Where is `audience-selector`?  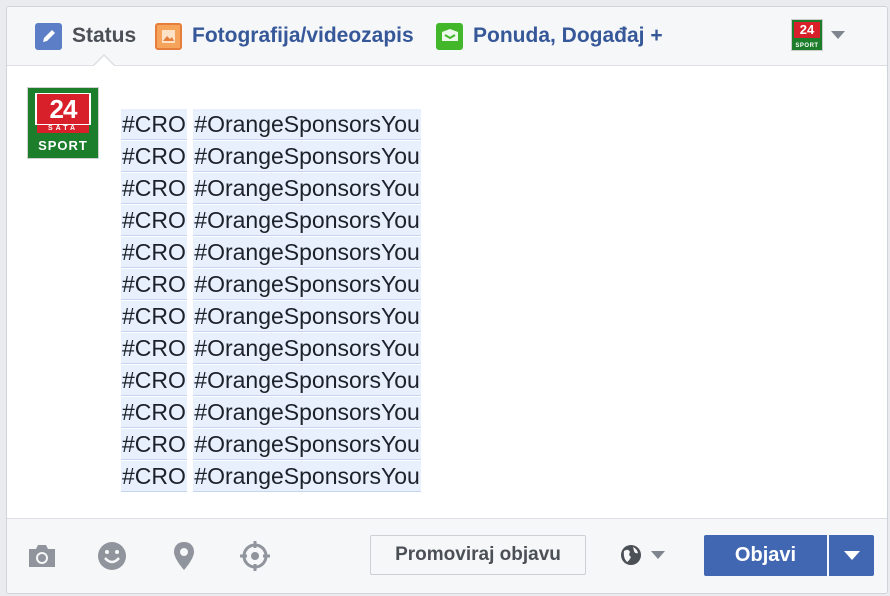 audience-selector is located at coordinates (642, 555).